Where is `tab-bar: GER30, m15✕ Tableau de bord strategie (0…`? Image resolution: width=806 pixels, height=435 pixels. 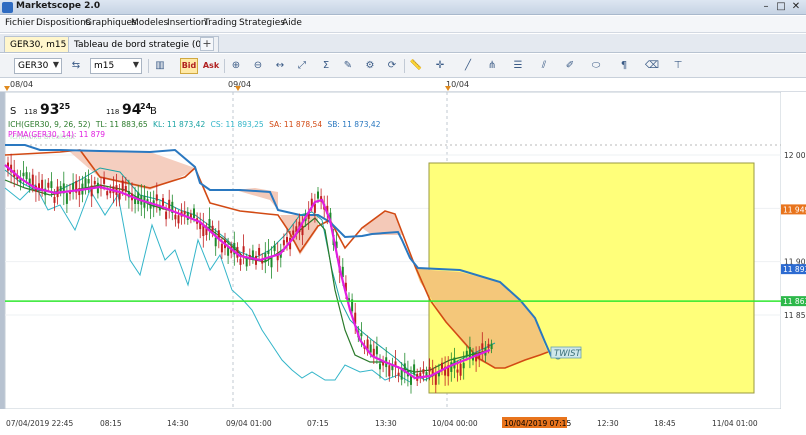 tab-bar: GER30, m15✕ Tableau de bord strategie (0… is located at coordinates (403, 43).